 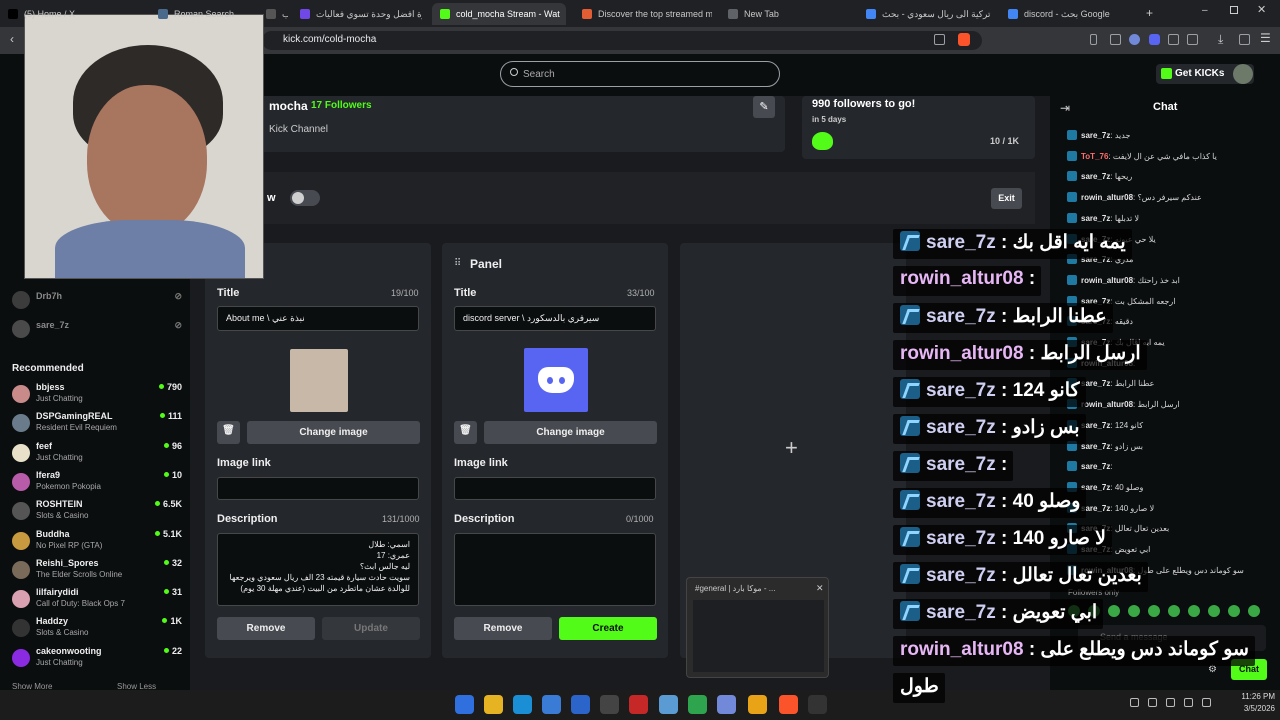 I want to click on edit-icon: ✎, so click(x=764, y=107).